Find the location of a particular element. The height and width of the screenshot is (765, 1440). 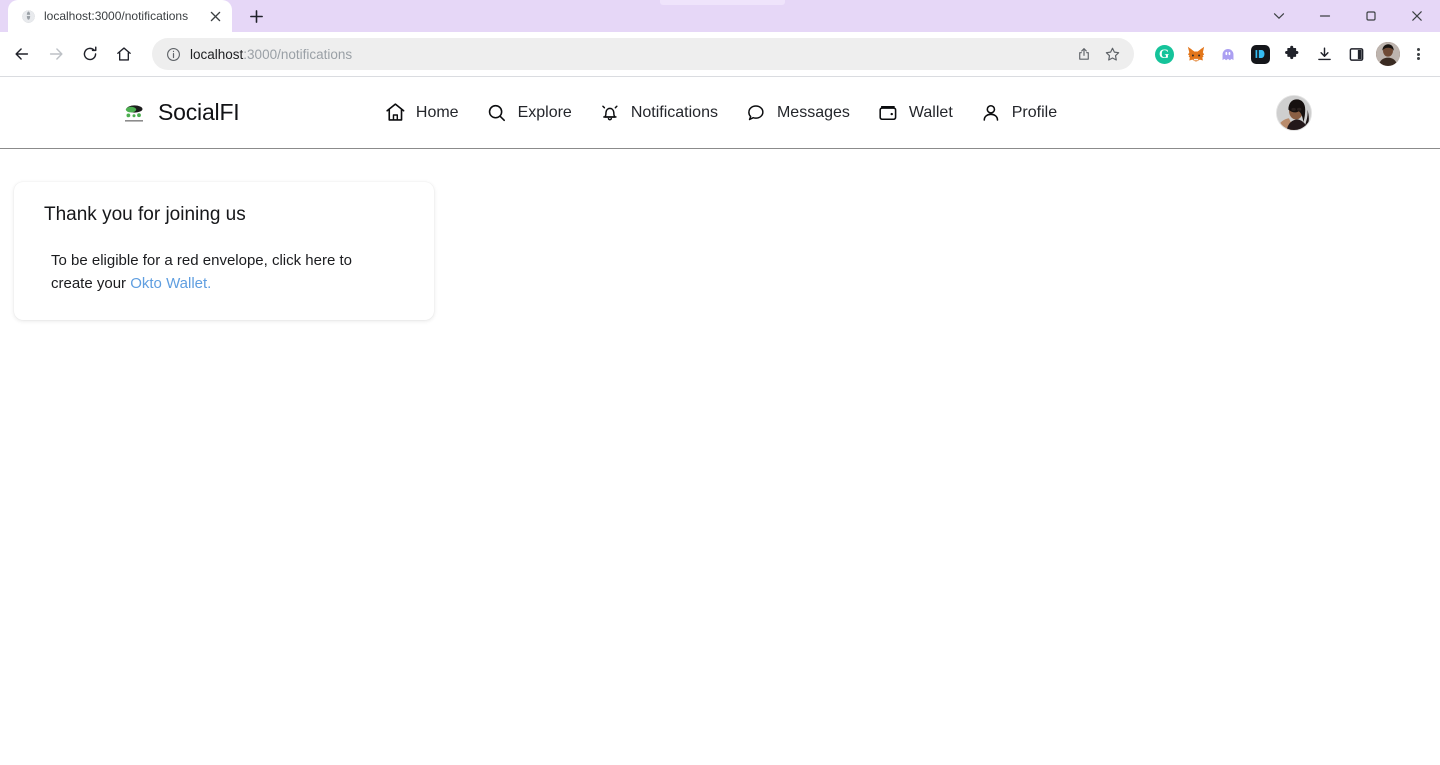

nav-label-notifications: Notifications is located at coordinates (674, 112).